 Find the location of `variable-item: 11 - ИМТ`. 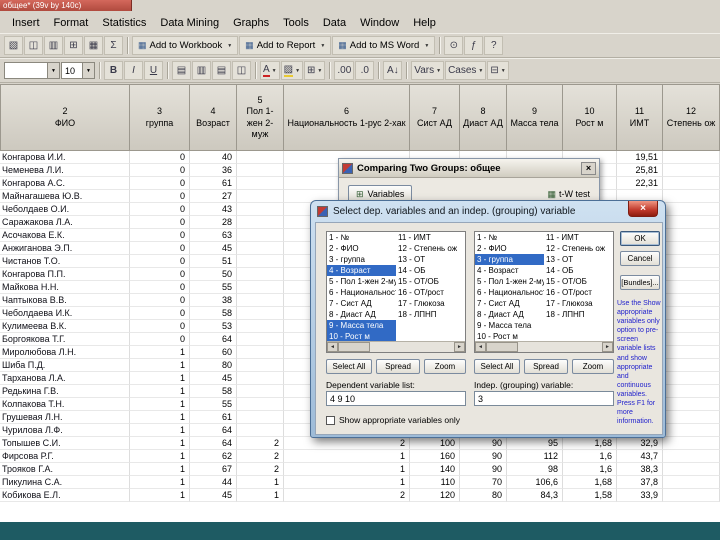

variable-item: 11 - ИМТ is located at coordinates (430, 237).